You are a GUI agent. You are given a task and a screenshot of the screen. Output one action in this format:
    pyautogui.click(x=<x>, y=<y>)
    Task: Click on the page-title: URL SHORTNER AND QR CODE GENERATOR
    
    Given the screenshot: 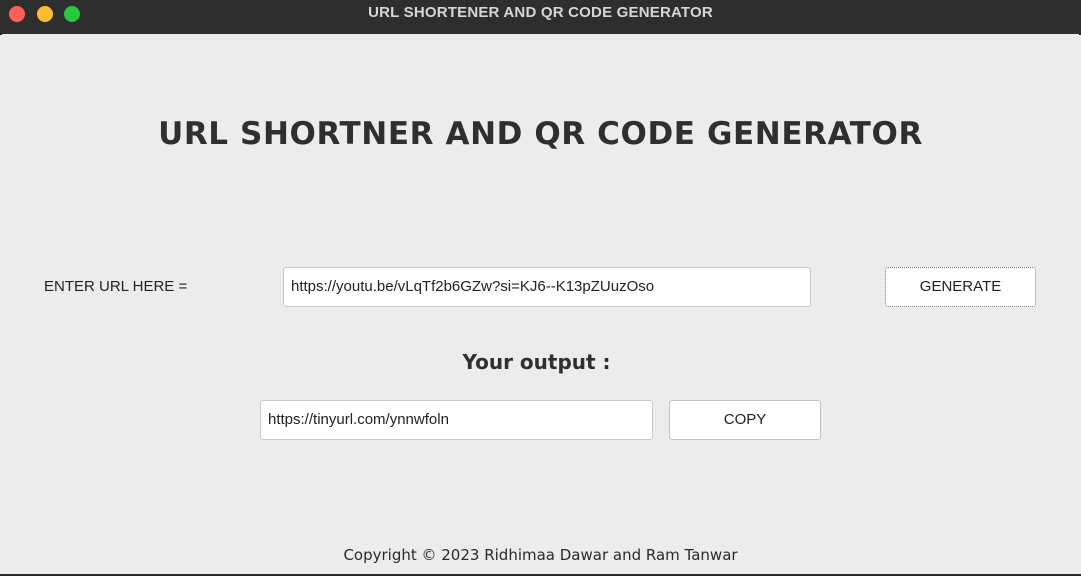 What is the action you would take?
    pyautogui.click(x=540, y=134)
    